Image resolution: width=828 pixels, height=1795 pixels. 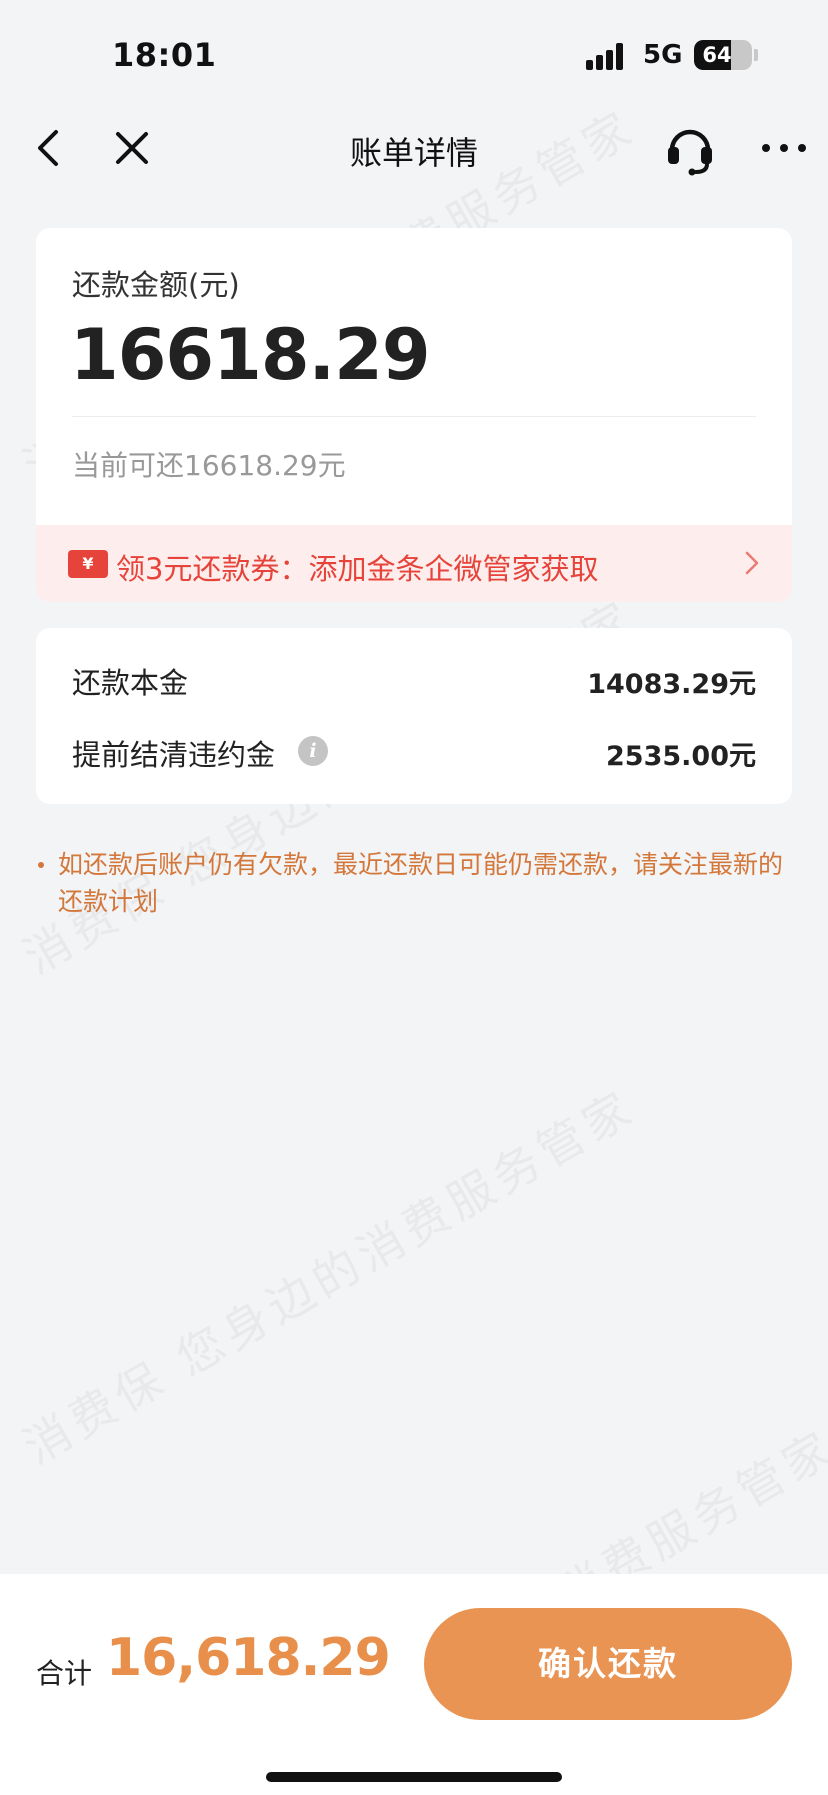 I want to click on signal-icon, so click(x=608, y=56).